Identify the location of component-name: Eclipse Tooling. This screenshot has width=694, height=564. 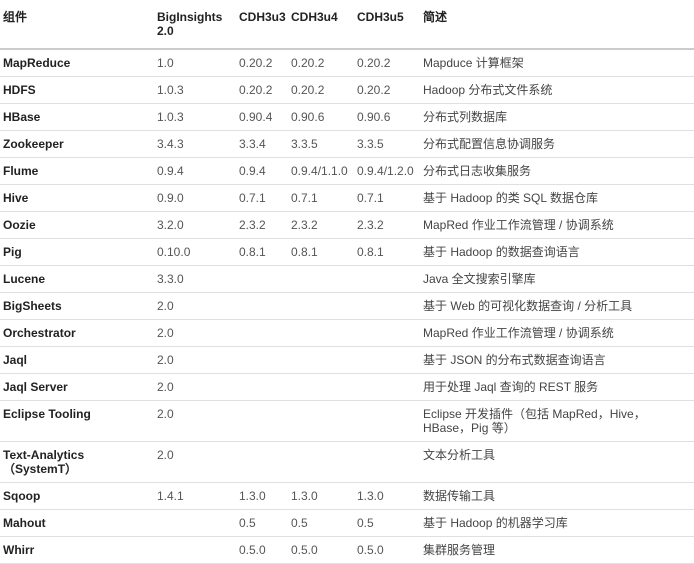
(77, 421).